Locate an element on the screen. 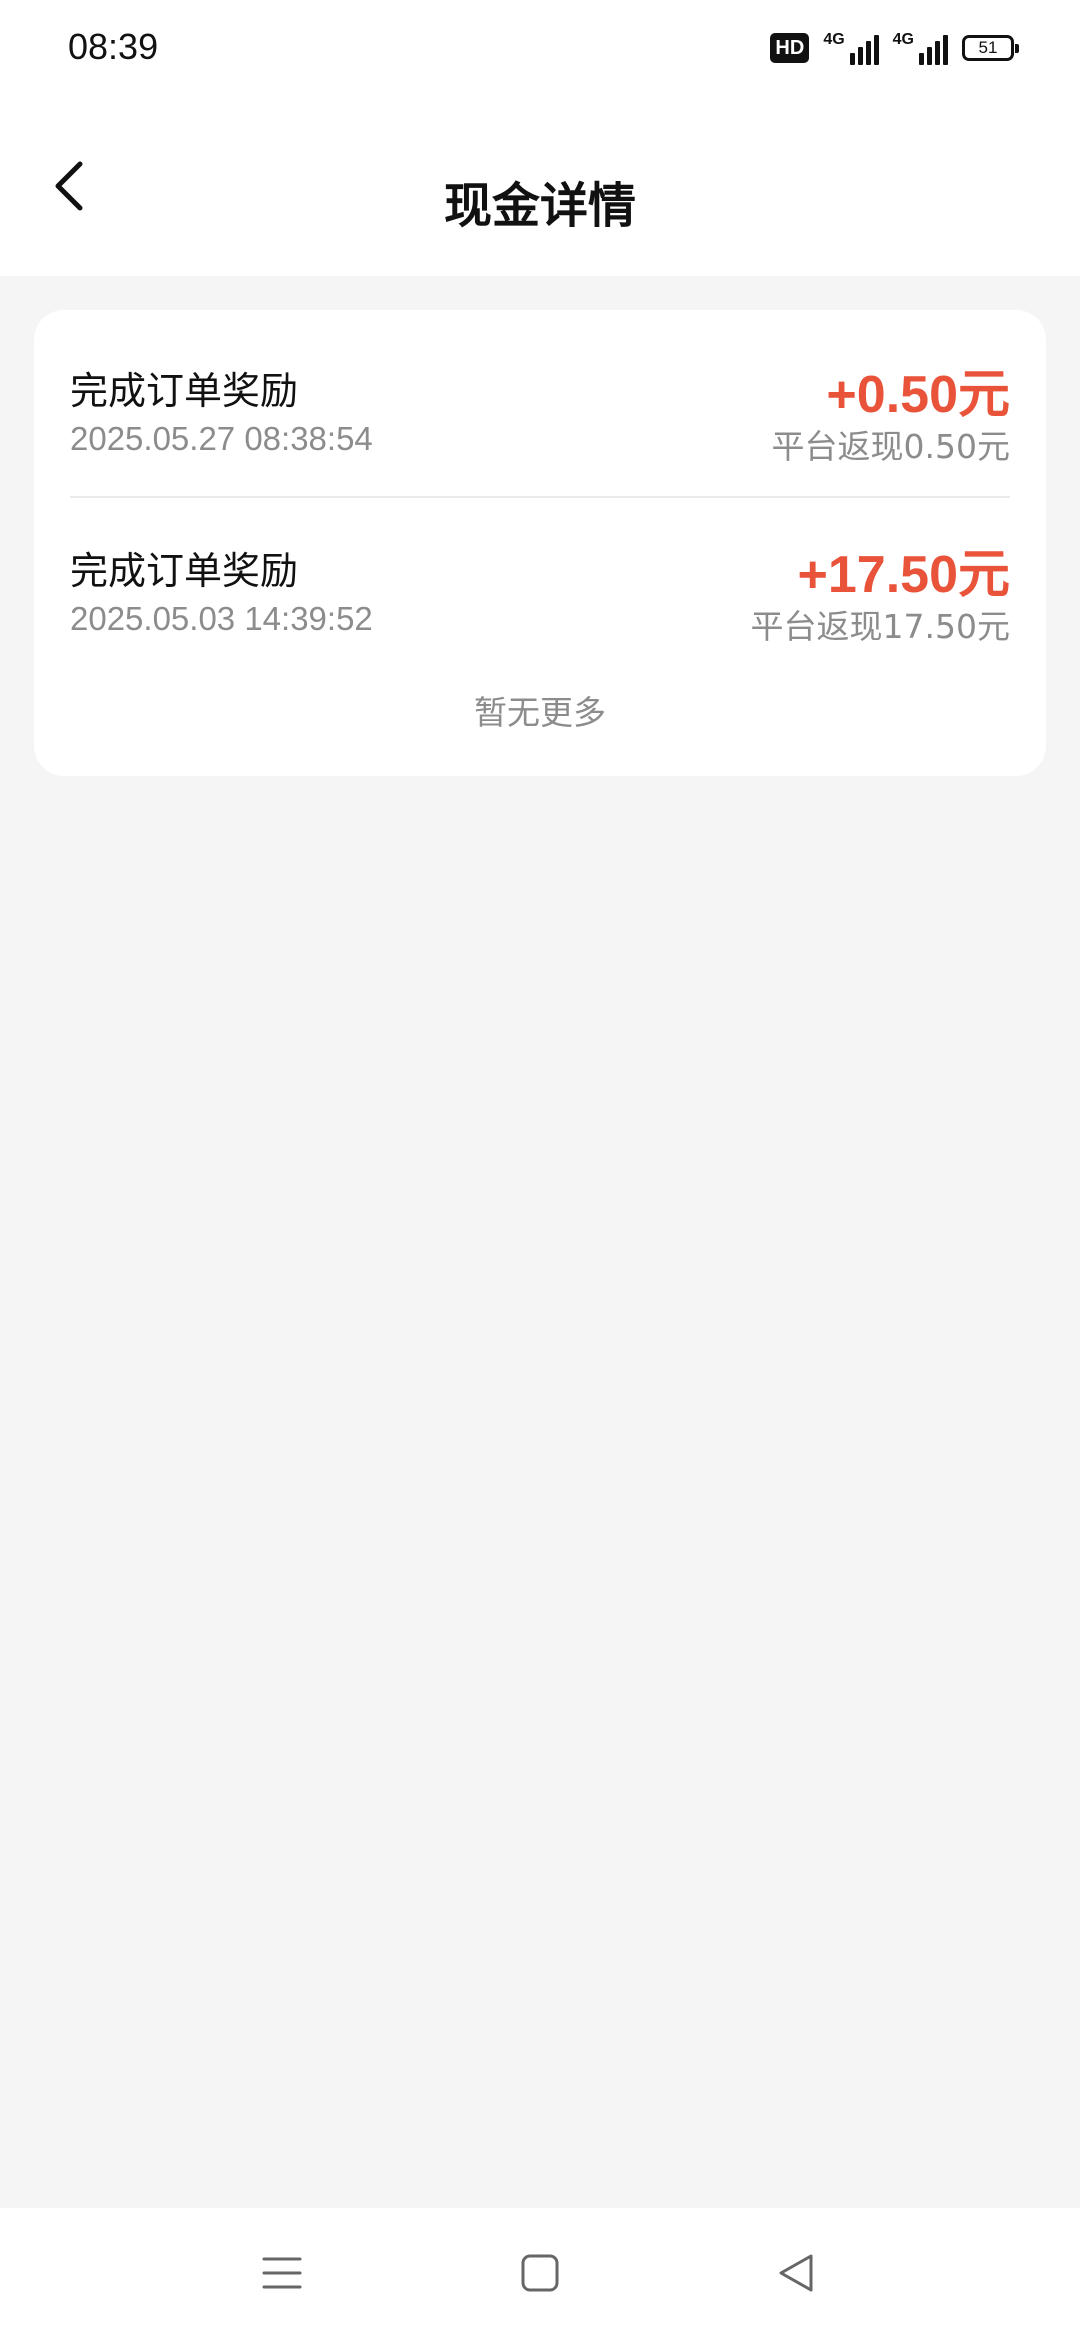 This screenshot has width=1080, height=2340. system-back-button is located at coordinates (796, 2273).